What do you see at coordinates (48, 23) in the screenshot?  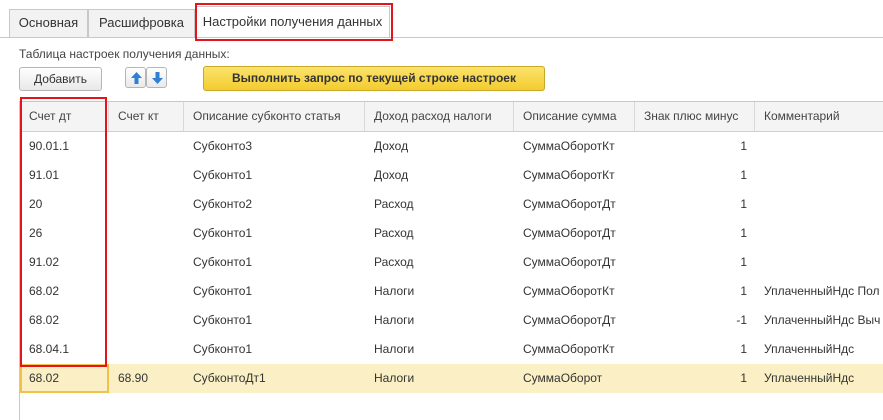 I see `tab-main: Основная` at bounding box center [48, 23].